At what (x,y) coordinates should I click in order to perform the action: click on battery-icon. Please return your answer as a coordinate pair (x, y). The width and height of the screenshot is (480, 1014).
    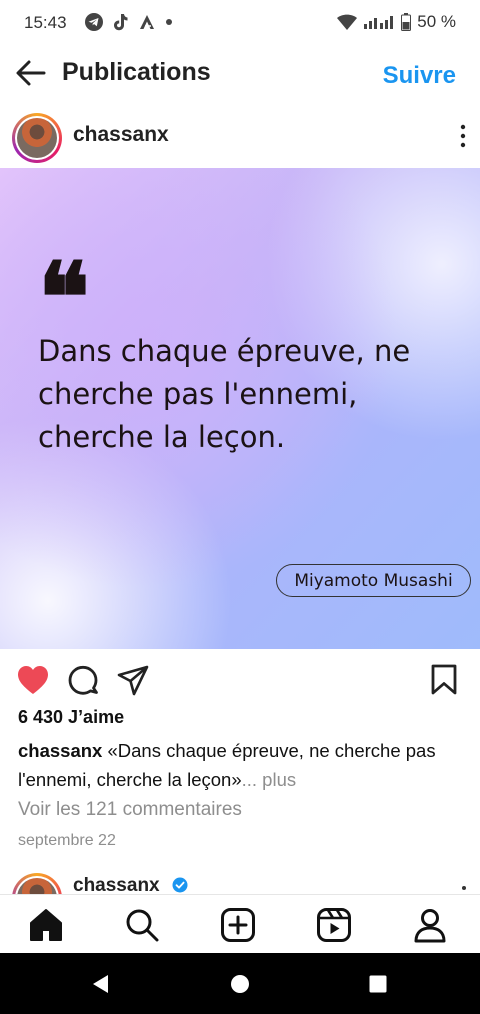
    Looking at the image, I should click on (406, 22).